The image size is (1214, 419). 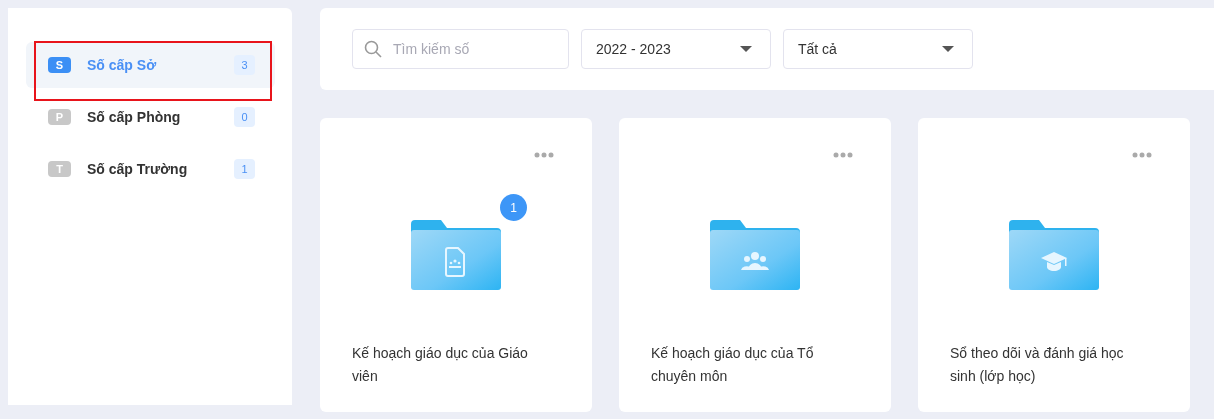 What do you see at coordinates (244, 65) in the screenshot?
I see `count-badge: 3` at bounding box center [244, 65].